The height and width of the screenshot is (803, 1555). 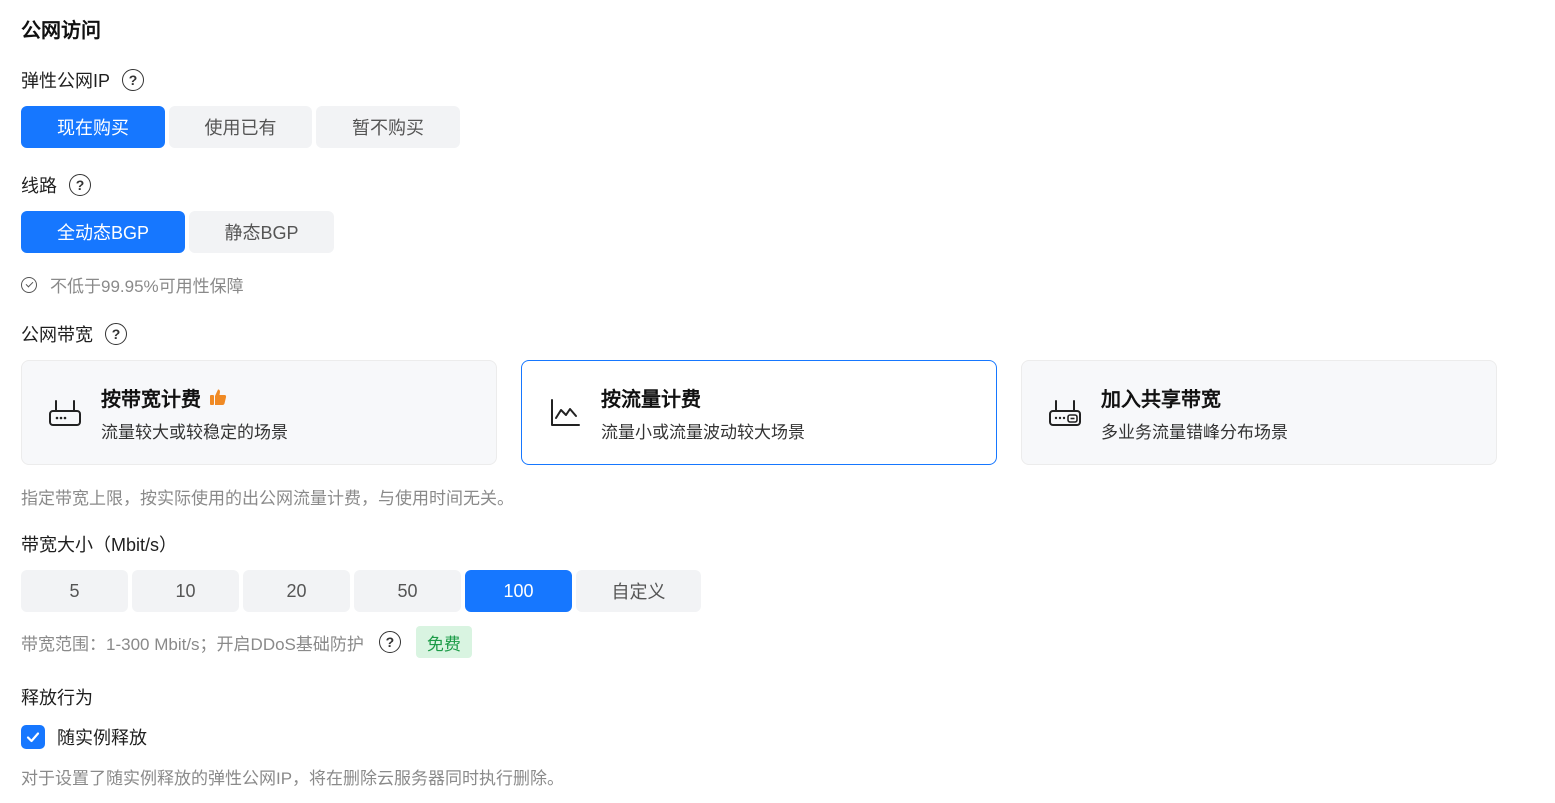 I want to click on billing-card-desc: 流量小或流量波动较大场景, so click(x=703, y=432).